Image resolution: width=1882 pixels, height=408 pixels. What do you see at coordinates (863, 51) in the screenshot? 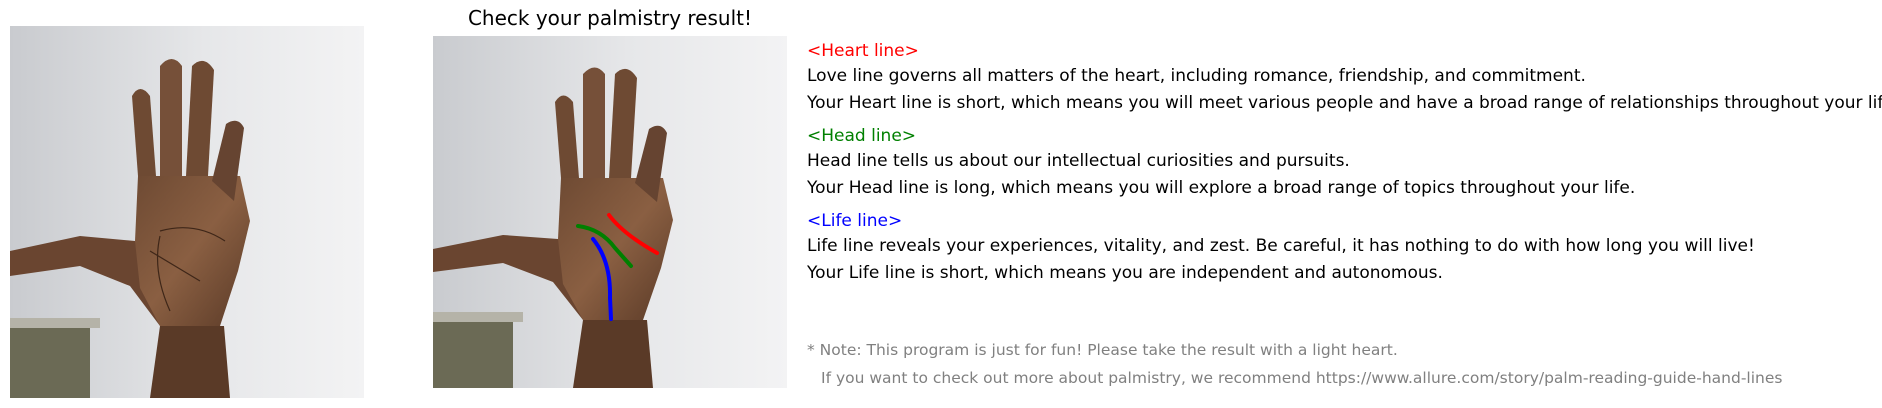
I see `heart-line-title: <Heart line>` at bounding box center [863, 51].